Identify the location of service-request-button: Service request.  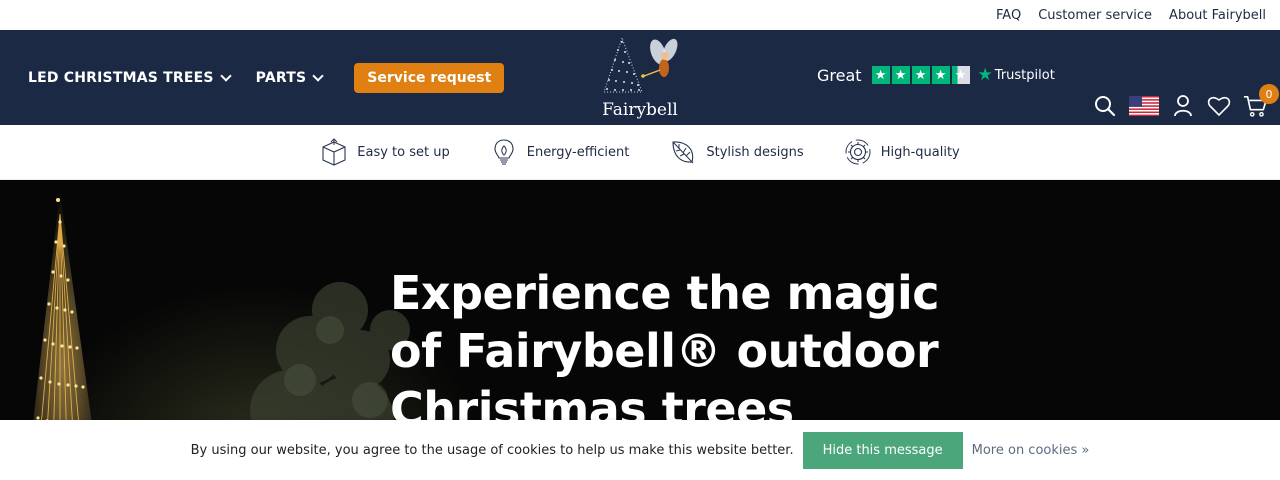
(429, 77).